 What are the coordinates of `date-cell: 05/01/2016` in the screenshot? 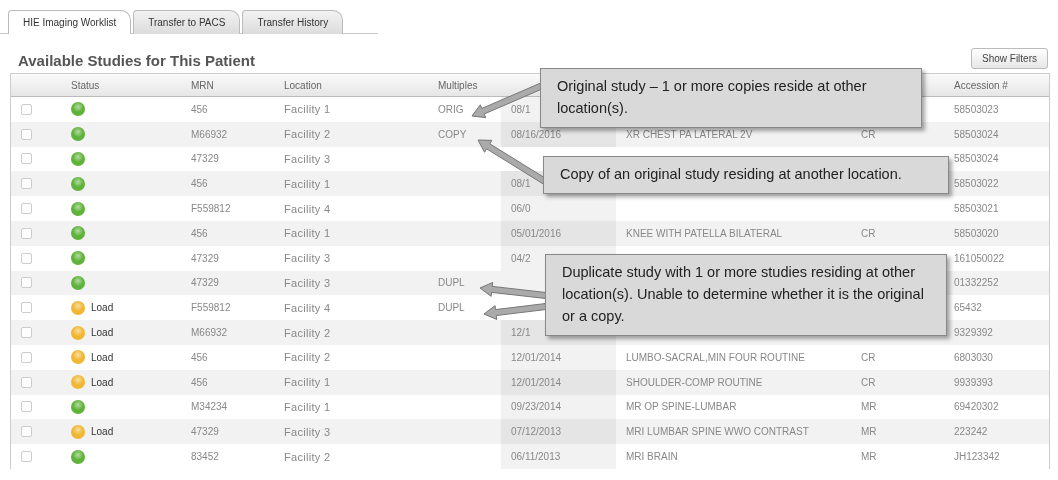 It's located at (536, 233).